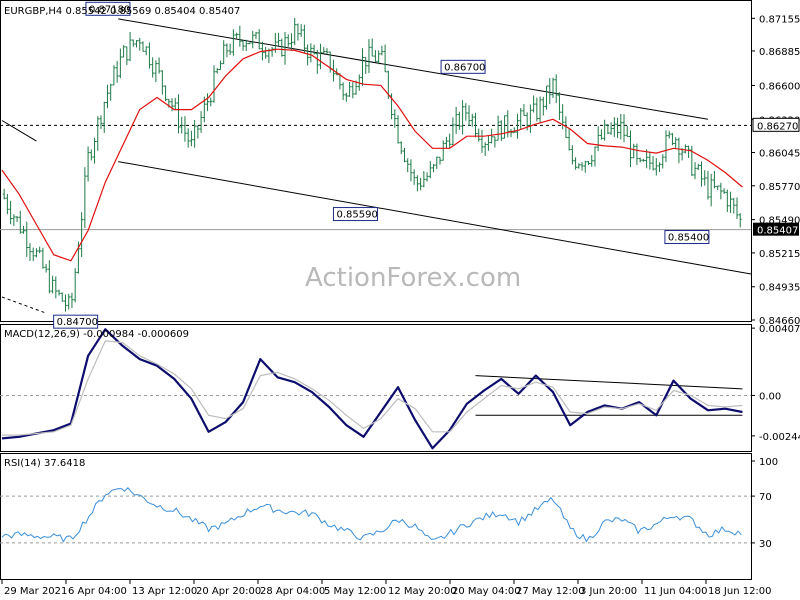  Describe the element at coordinates (35, 591) in the screenshot. I see `x-axis-label: 29 Mar 2021` at that location.